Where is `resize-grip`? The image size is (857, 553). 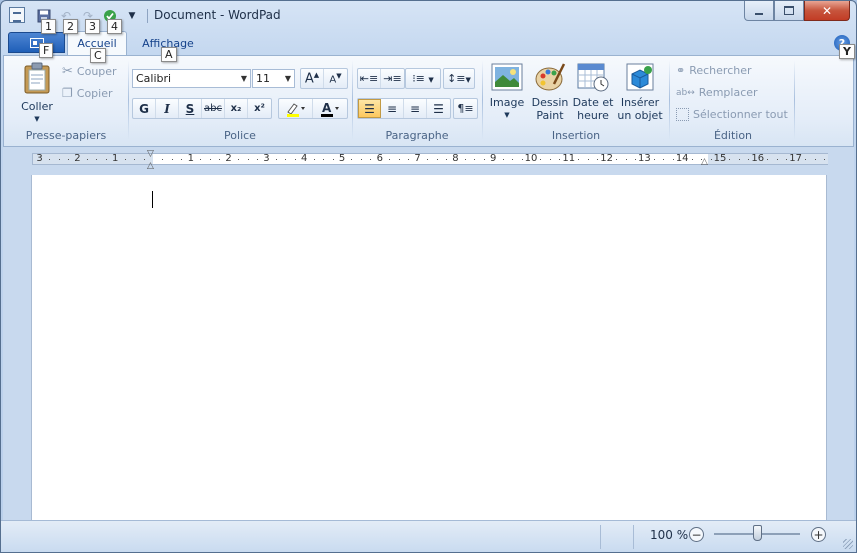 resize-grip is located at coordinates (848, 544).